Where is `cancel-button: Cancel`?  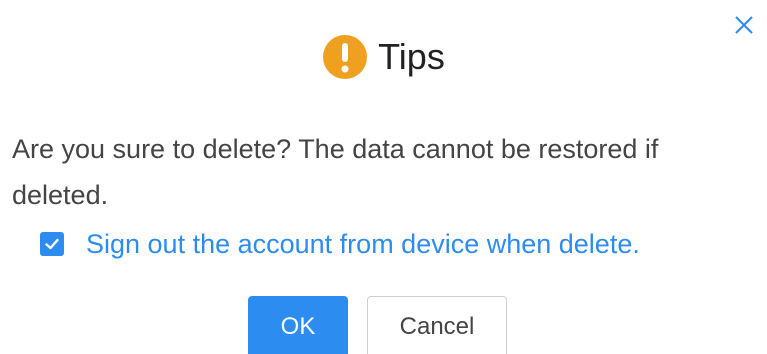 cancel-button: Cancel is located at coordinates (437, 325).